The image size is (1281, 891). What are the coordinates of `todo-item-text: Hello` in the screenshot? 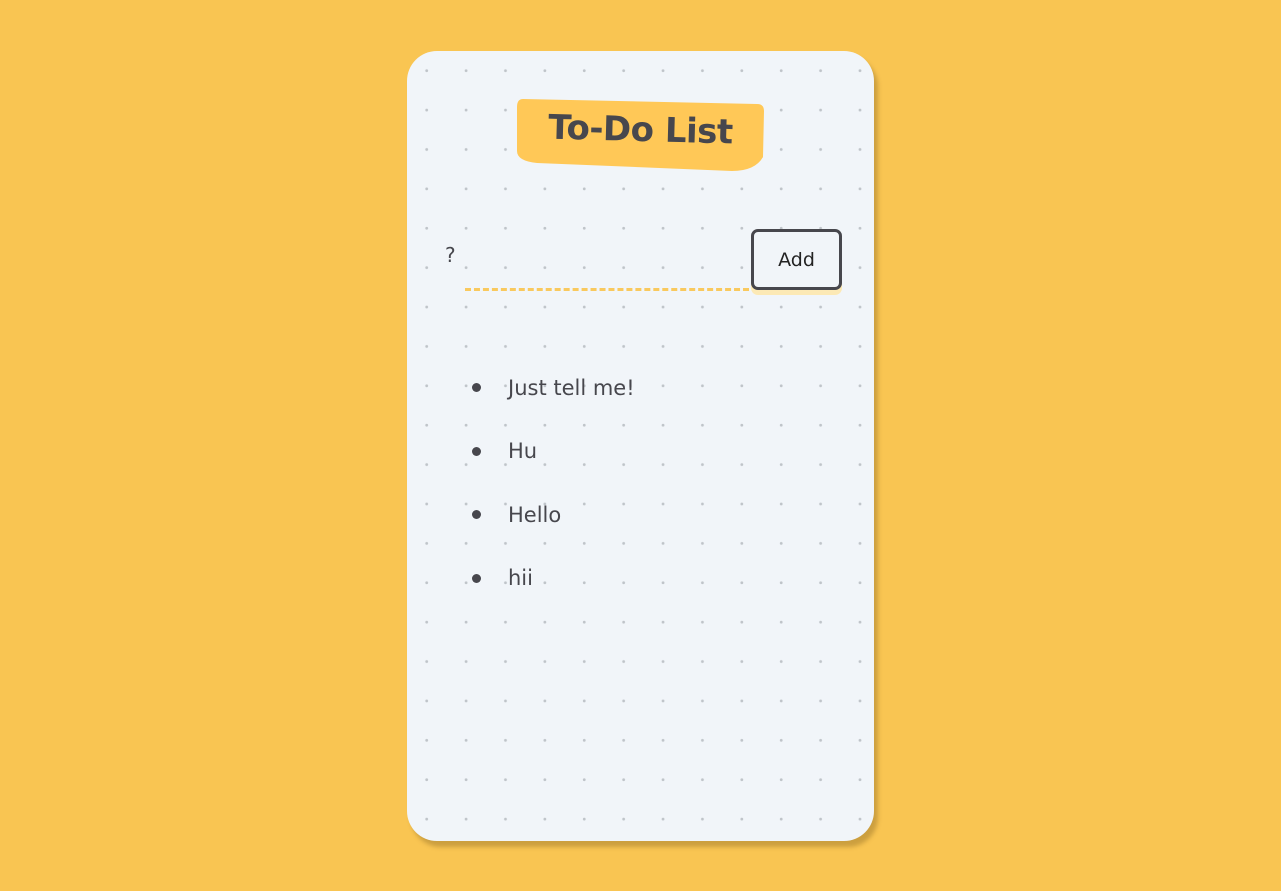 It's located at (535, 514).